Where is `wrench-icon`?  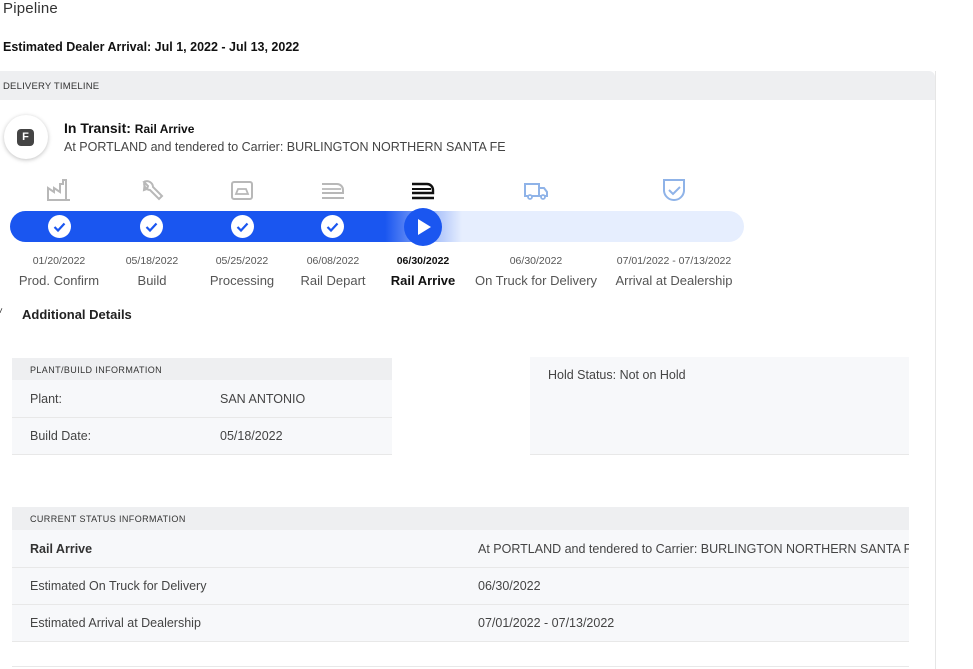
wrench-icon is located at coordinates (153, 190).